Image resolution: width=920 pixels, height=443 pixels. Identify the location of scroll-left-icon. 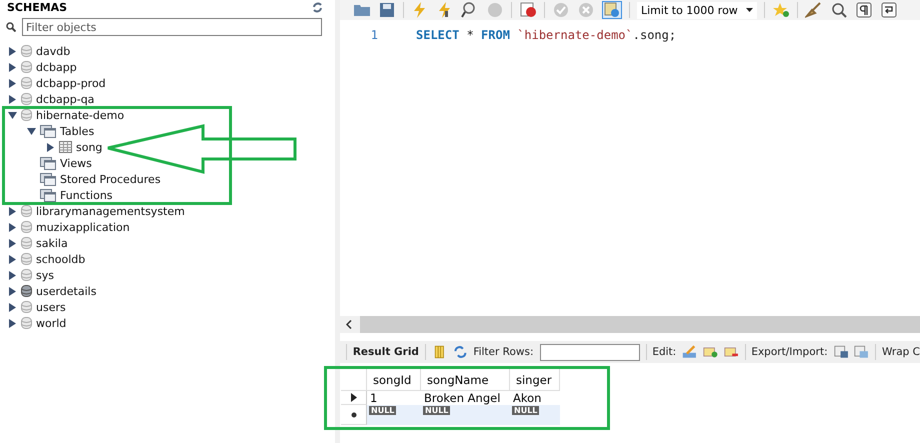
(349, 324).